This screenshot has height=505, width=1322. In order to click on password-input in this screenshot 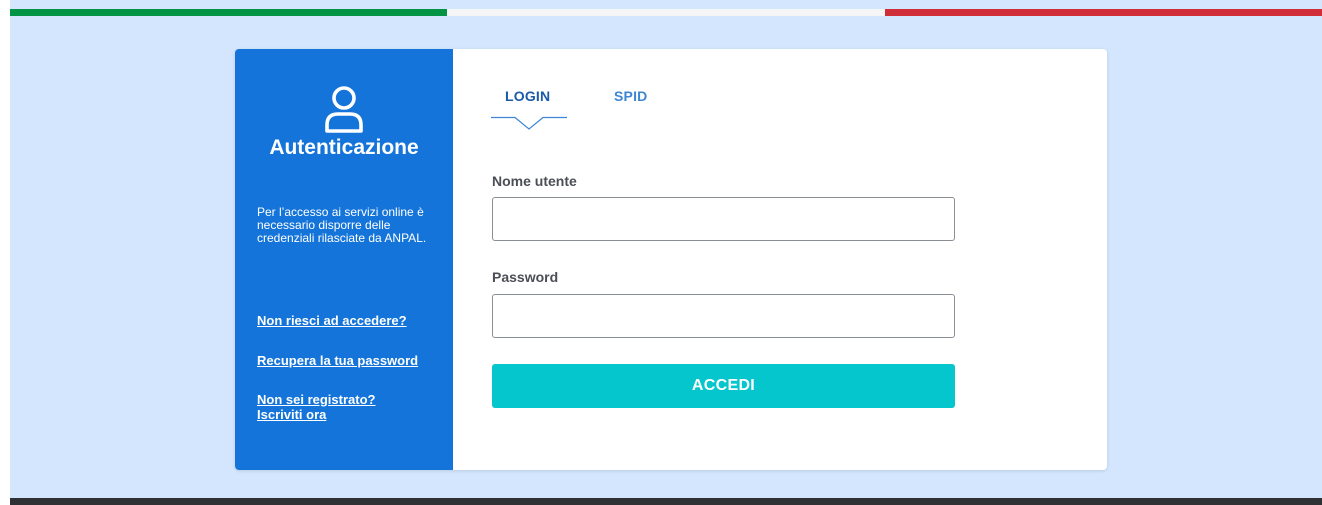, I will do `click(723, 316)`.